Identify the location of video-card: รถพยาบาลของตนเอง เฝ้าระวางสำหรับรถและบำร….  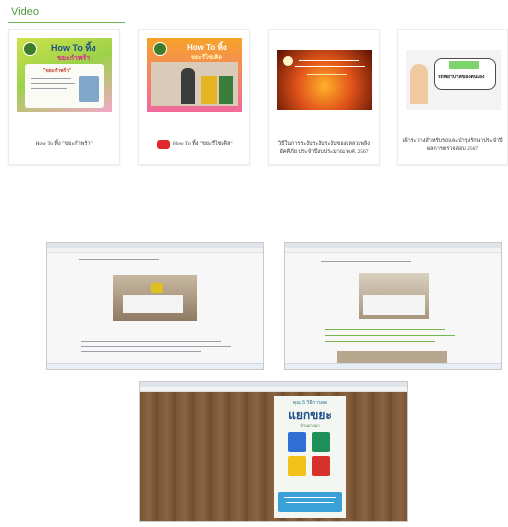
(452, 97).